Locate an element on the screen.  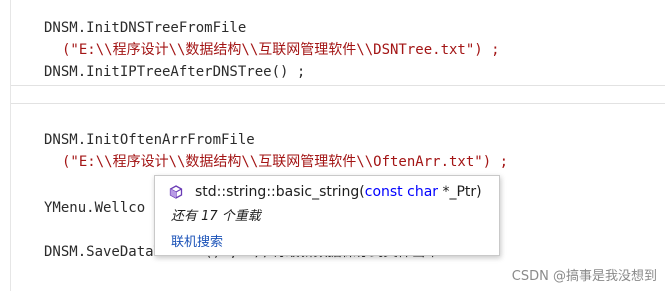
gutter-divider is located at coordinates (10, 145).